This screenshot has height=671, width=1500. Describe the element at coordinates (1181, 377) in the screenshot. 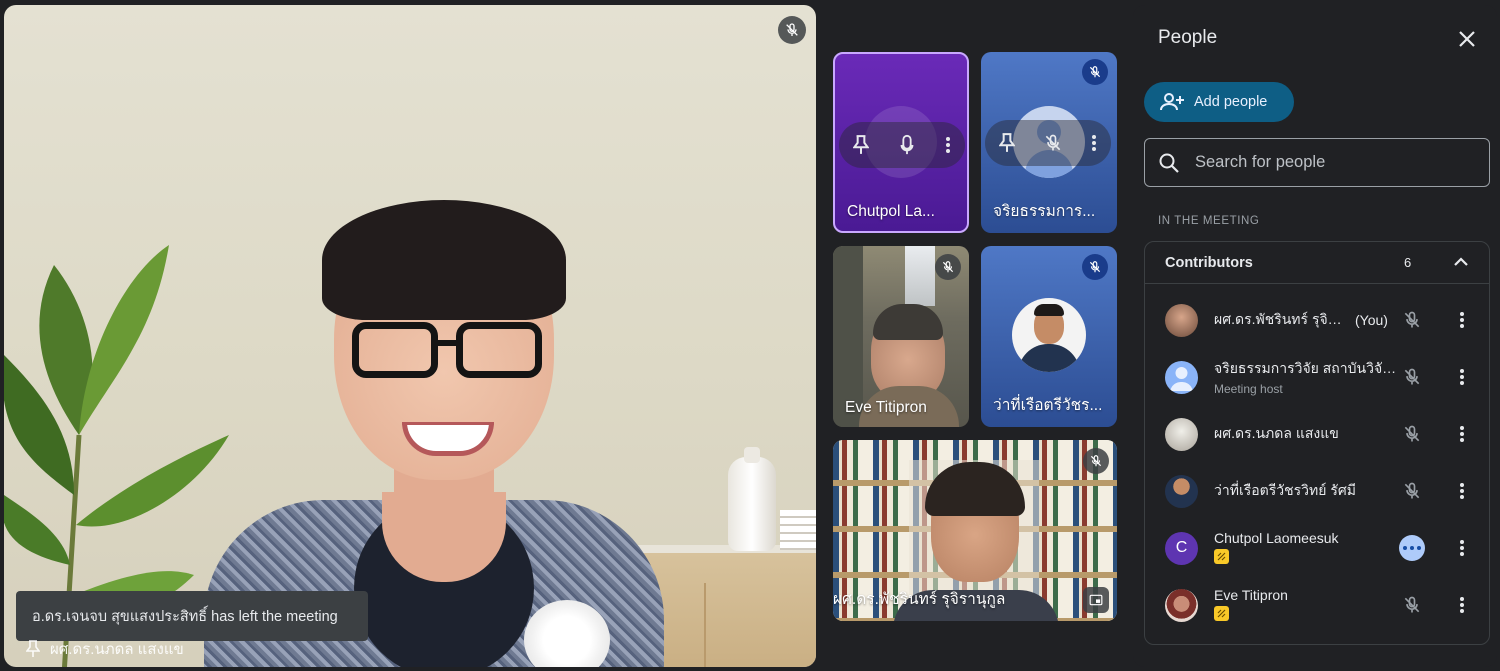

I see `default-avatar` at that location.